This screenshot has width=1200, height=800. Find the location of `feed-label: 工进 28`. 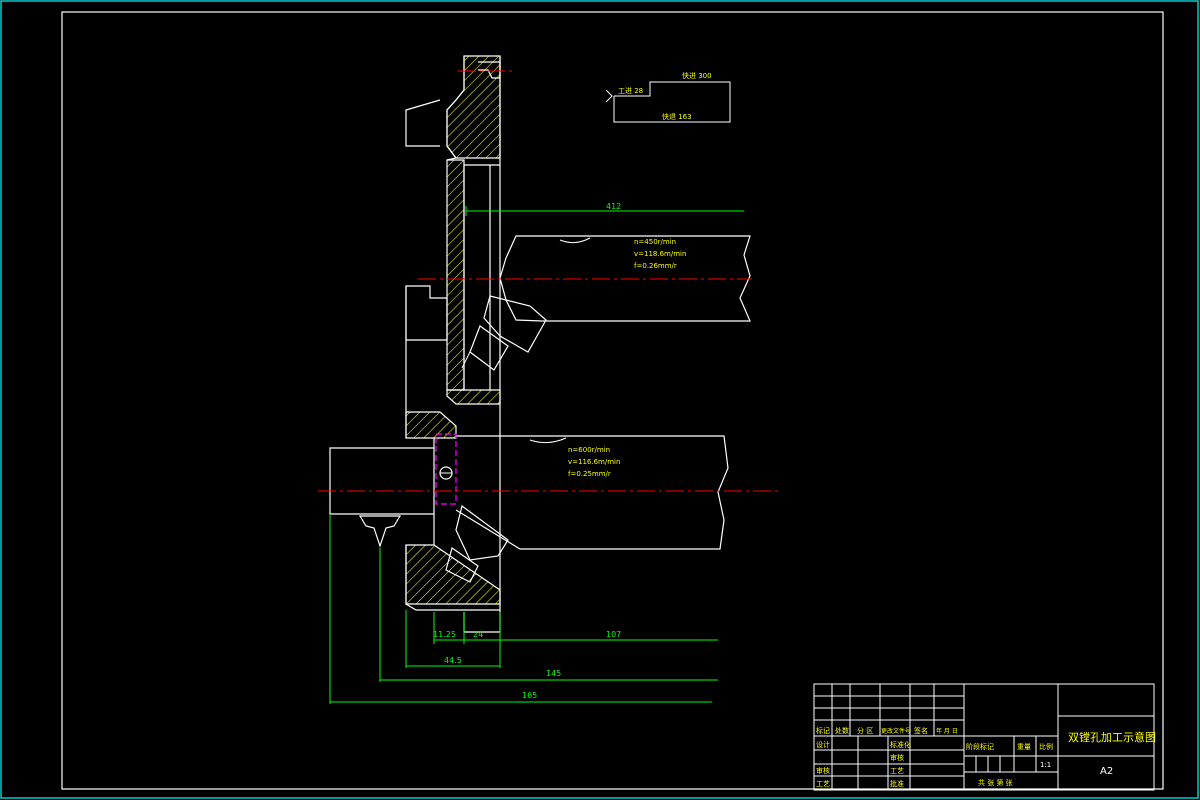

feed-label: 工进 28 is located at coordinates (630, 91).